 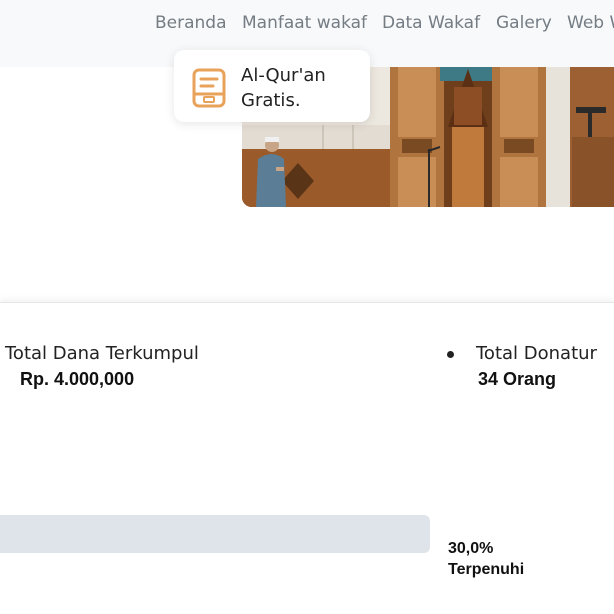 What do you see at coordinates (209, 88) in the screenshot?
I see `quran-book-icon` at bounding box center [209, 88].